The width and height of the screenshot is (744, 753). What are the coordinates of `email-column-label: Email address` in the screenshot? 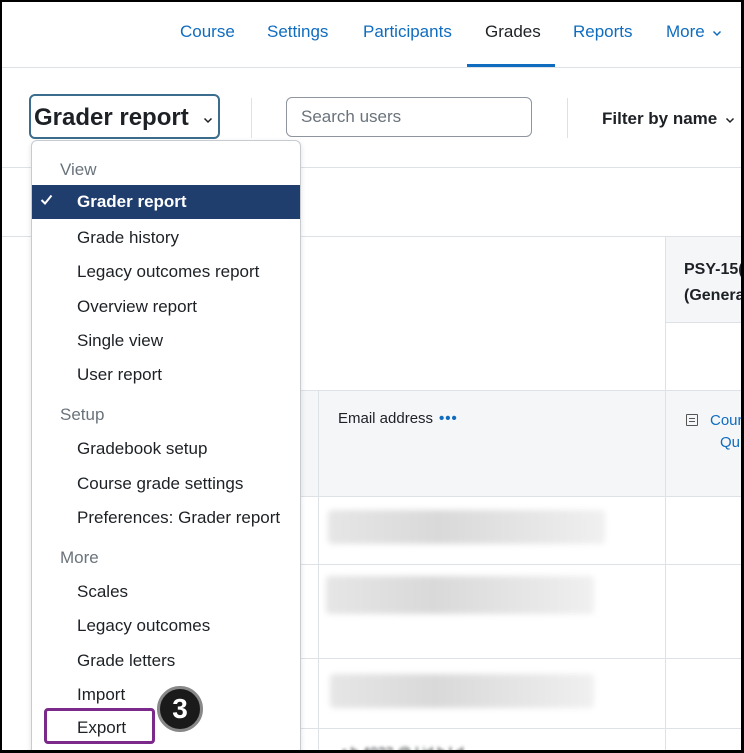 It's located at (386, 418).